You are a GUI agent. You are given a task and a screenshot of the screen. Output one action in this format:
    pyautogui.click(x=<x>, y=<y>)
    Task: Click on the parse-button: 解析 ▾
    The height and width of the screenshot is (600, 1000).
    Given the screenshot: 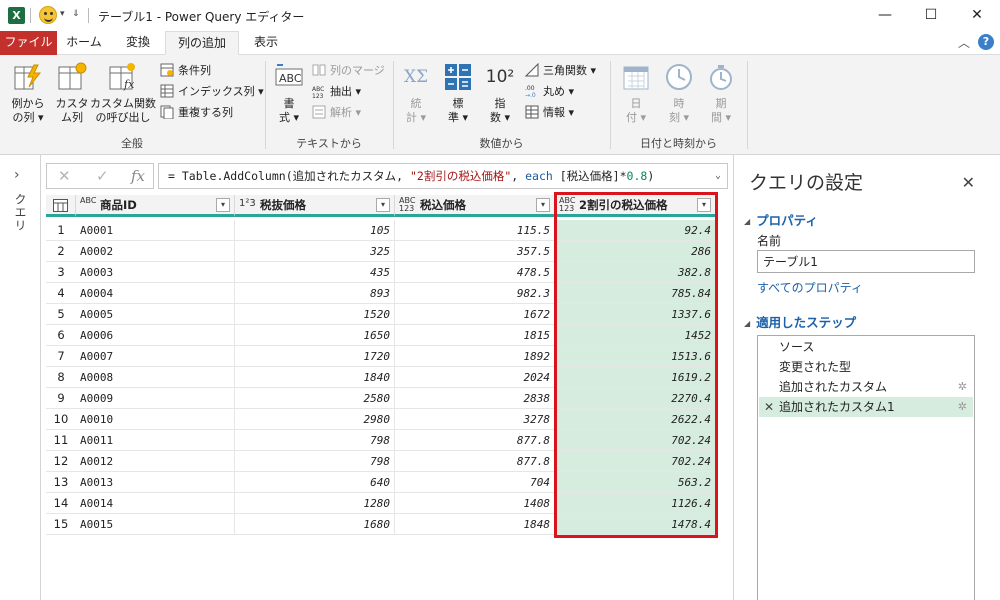 What is the action you would take?
    pyautogui.click(x=336, y=113)
    